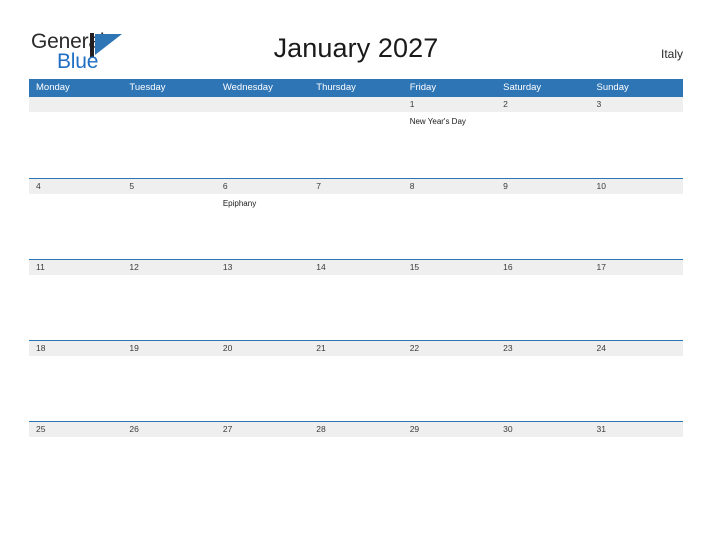  Describe the element at coordinates (262, 267) in the screenshot. I see `day-number: 13` at that location.